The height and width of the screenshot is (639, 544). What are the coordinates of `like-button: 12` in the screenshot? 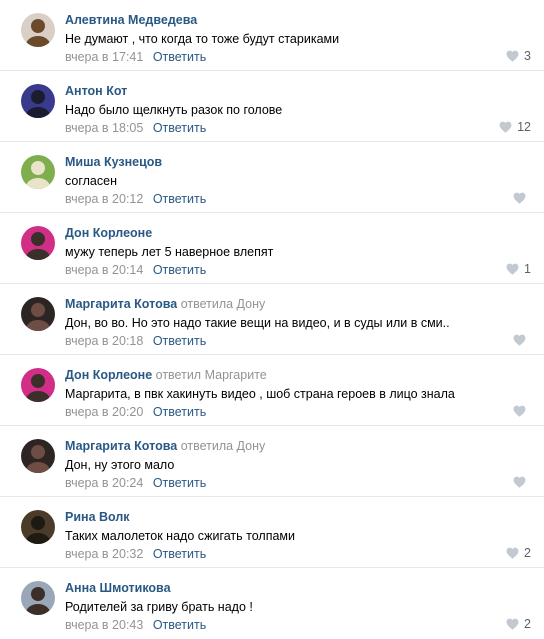 It's located at (515, 127).